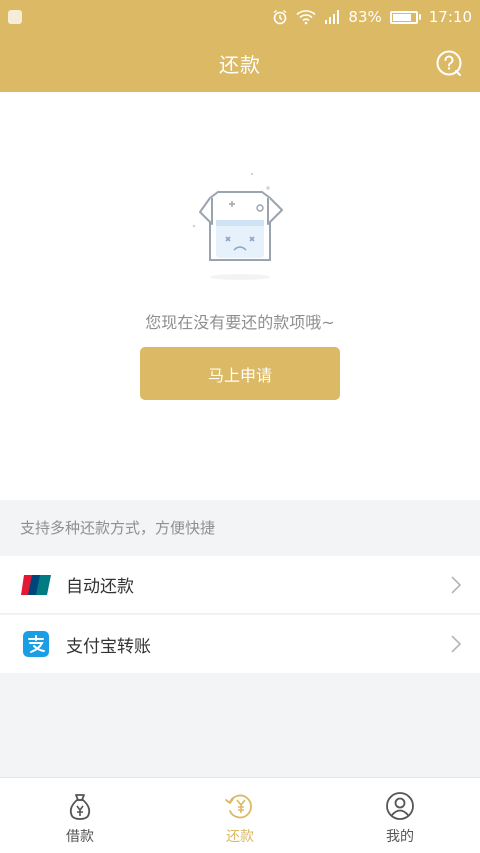 The width and height of the screenshot is (480, 853). What do you see at coordinates (80, 837) in the screenshot?
I see `tab-borrow-label: 借款` at bounding box center [80, 837].